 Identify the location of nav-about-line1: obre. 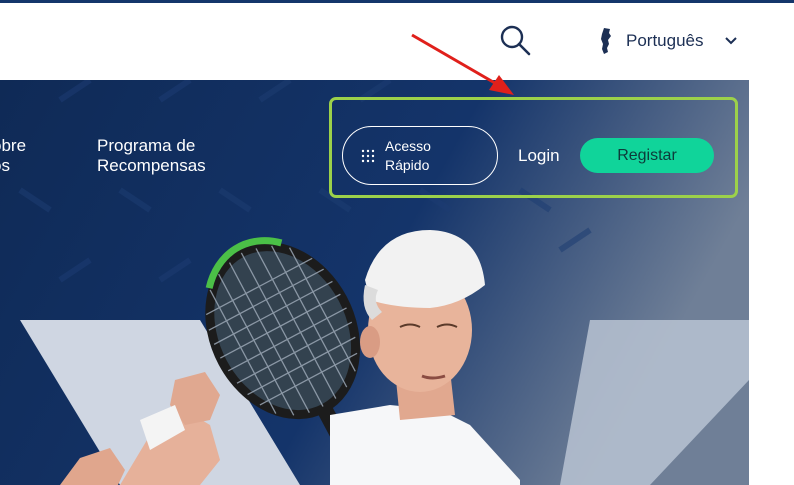
(13, 145).